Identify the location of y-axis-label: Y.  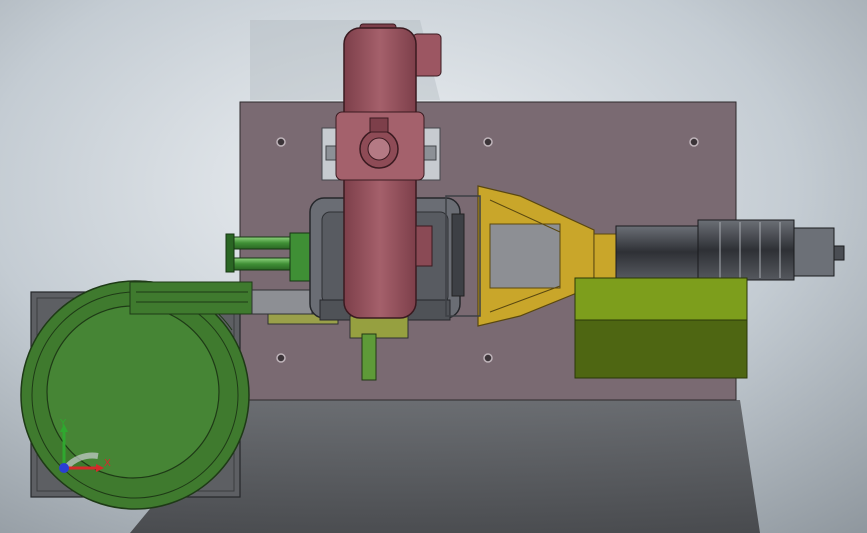
(63, 423).